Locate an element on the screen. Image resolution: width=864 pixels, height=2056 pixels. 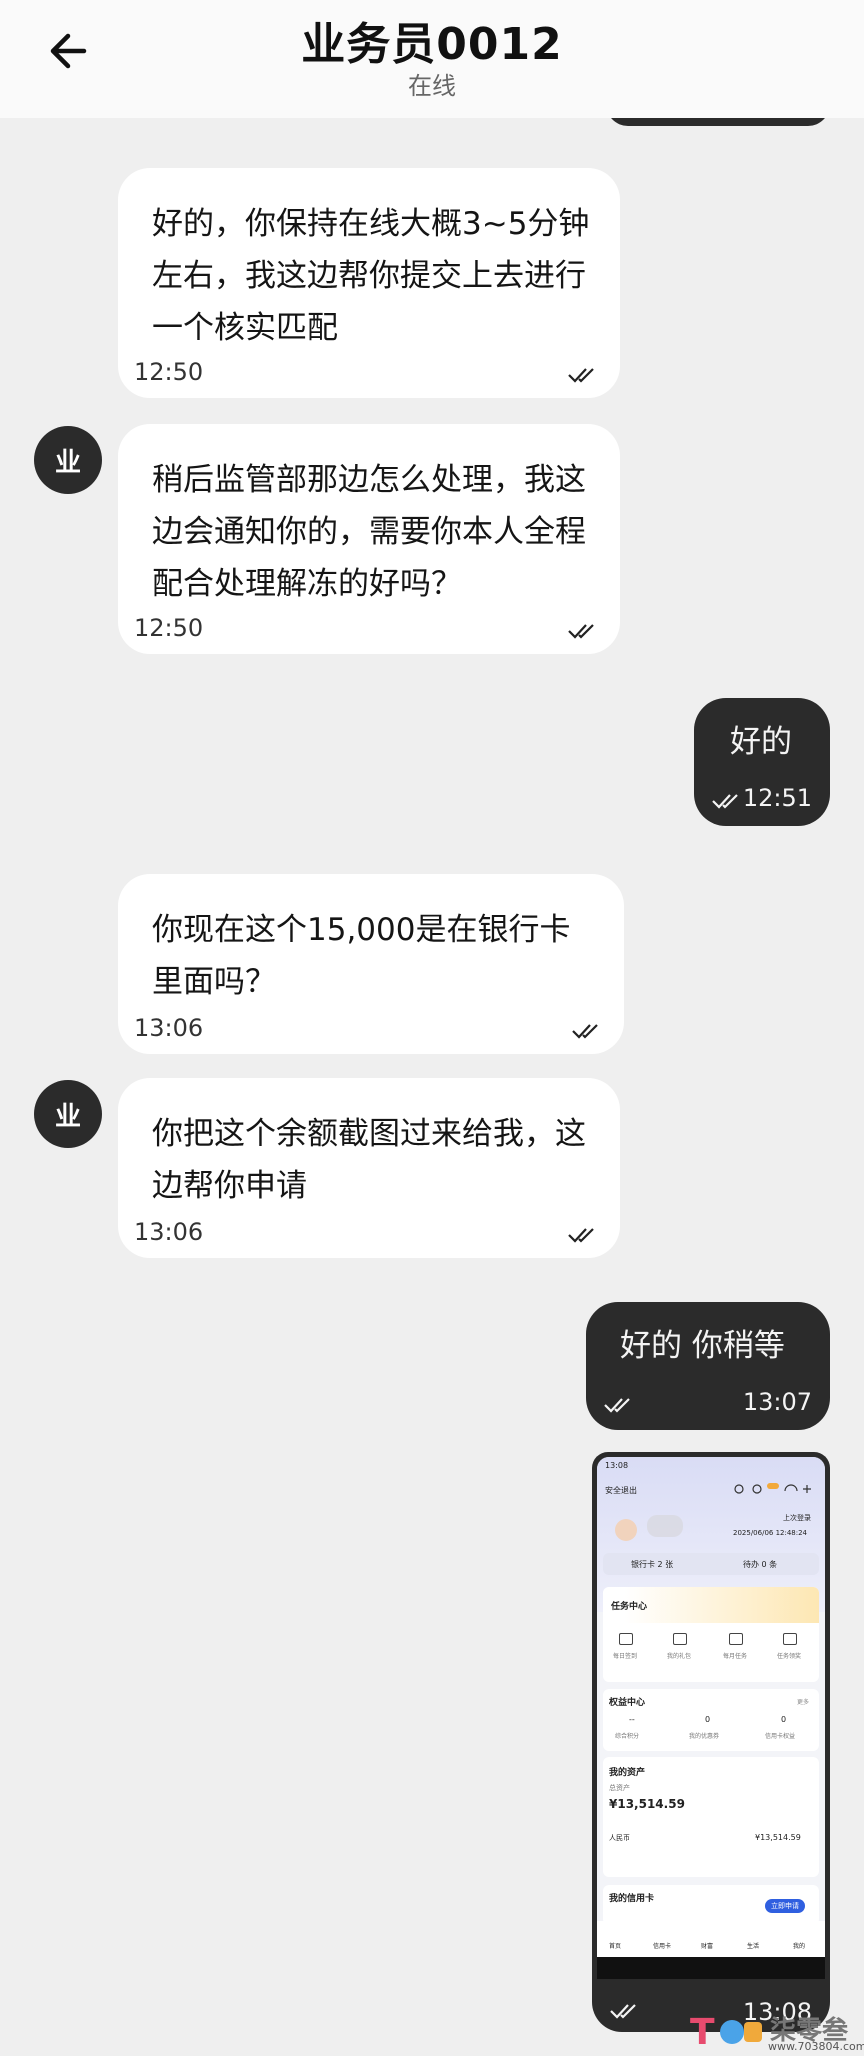
online-status: 在线 is located at coordinates (432, 86).